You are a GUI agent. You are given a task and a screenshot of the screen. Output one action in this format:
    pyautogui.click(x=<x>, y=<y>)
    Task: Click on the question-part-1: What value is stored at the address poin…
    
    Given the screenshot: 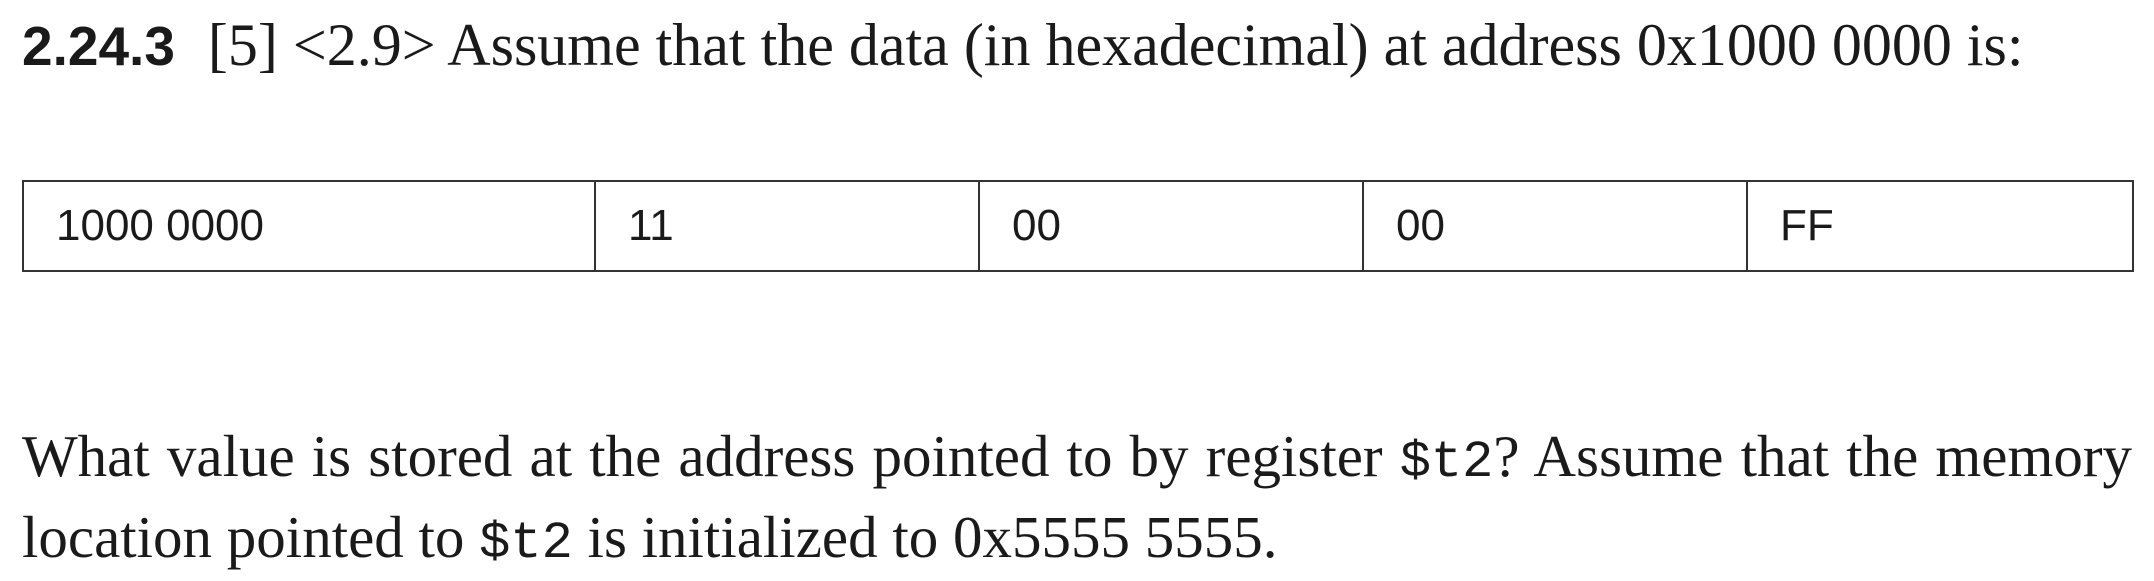 What is the action you would take?
    pyautogui.click(x=711, y=456)
    